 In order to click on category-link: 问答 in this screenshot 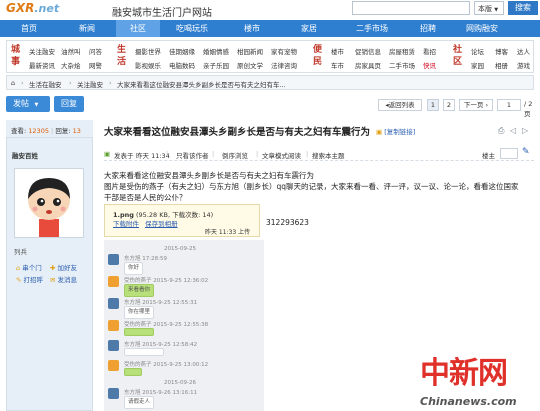, I will do `click(95, 51)`.